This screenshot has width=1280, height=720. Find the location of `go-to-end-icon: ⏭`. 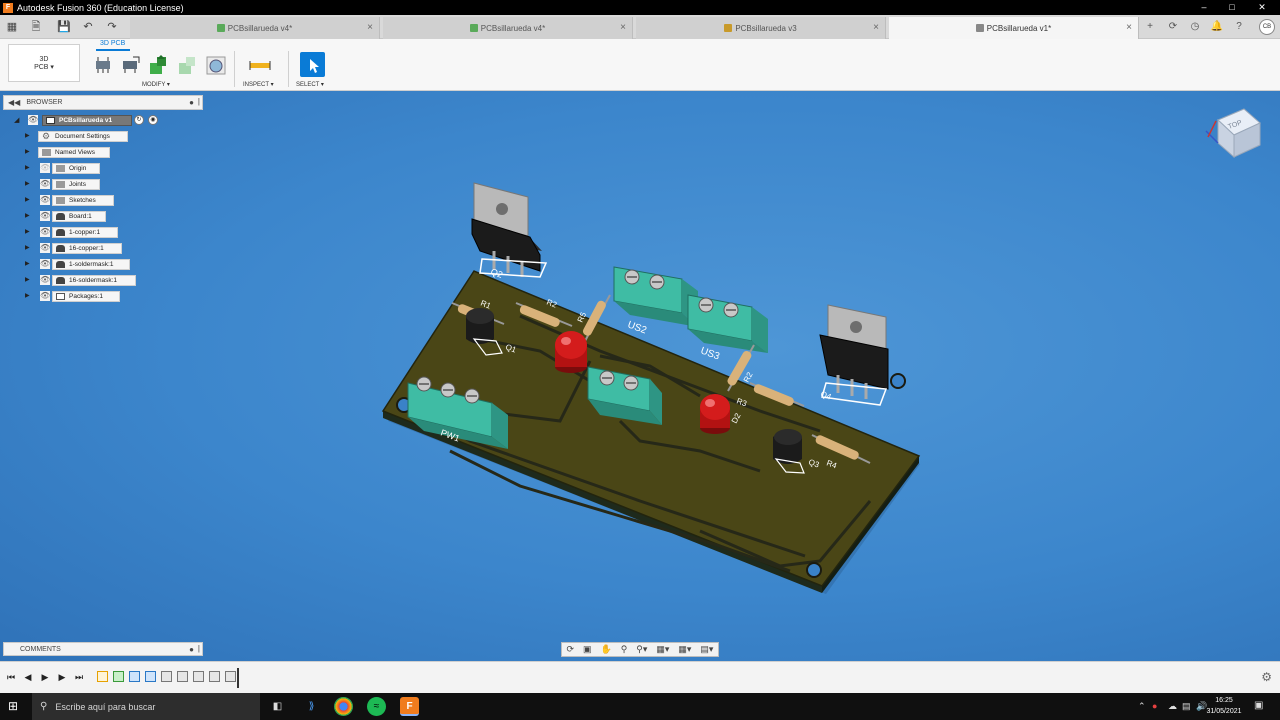

go-to-end-icon: ⏭ is located at coordinates (79, 677).